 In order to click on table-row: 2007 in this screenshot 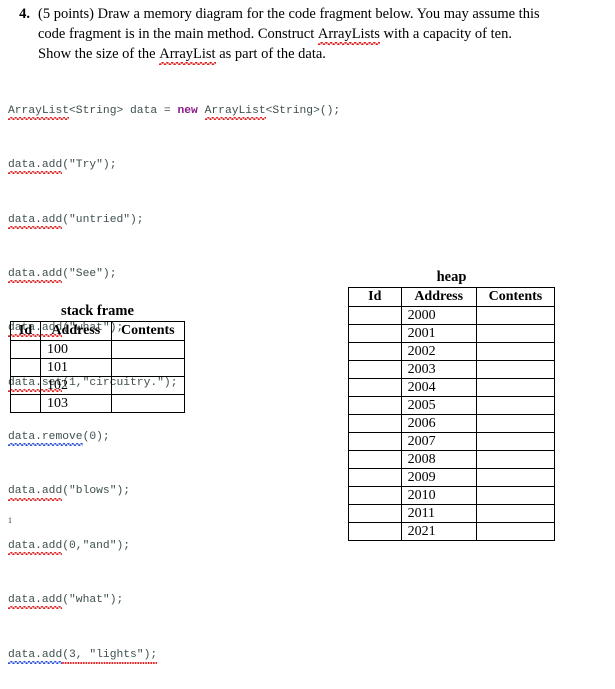, I will do `click(452, 441)`.